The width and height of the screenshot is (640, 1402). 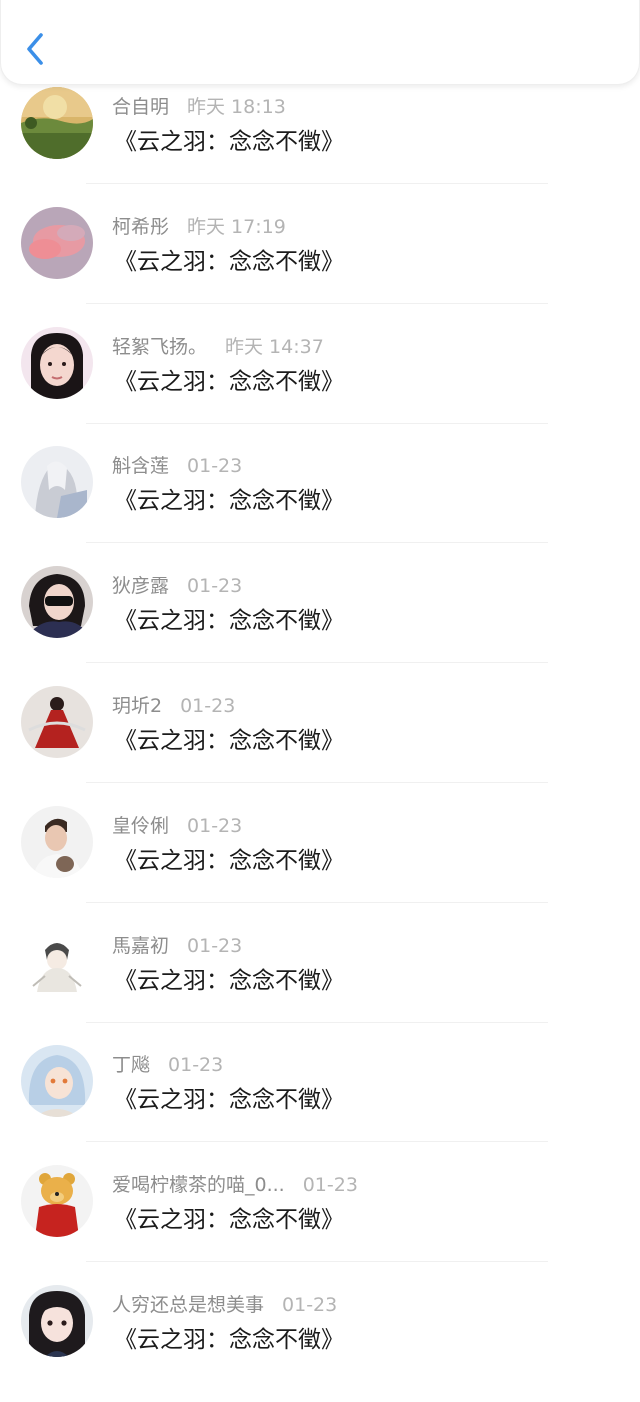 I want to click on list-item: 人穷还总是想美事 01-23 《云之羽：念念不徵》, so click(x=320, y=1342).